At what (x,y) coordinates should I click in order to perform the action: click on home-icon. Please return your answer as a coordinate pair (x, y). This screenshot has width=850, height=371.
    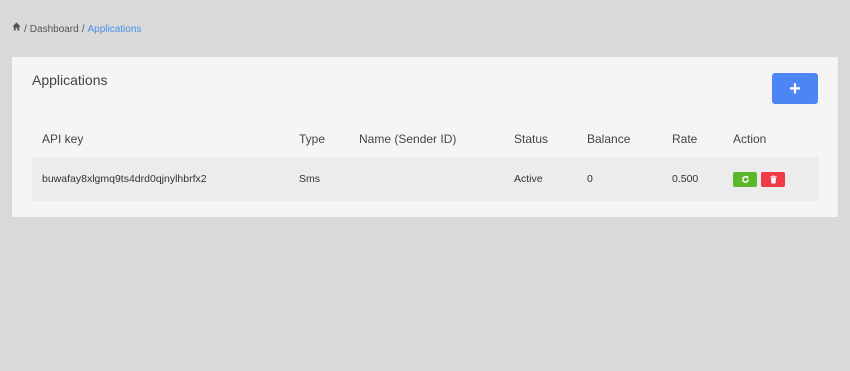
    Looking at the image, I should click on (16, 26).